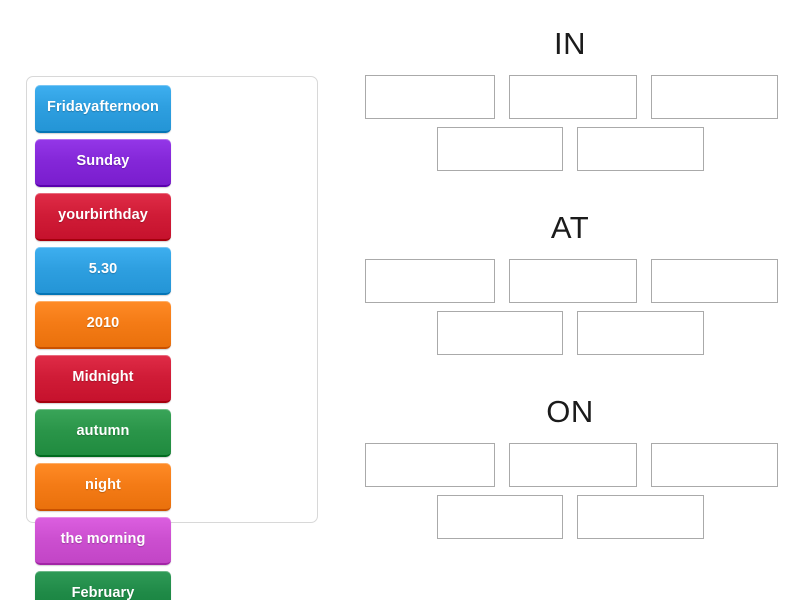 Image resolution: width=800 pixels, height=600 pixels. I want to click on group-in: IN, so click(570, 99).